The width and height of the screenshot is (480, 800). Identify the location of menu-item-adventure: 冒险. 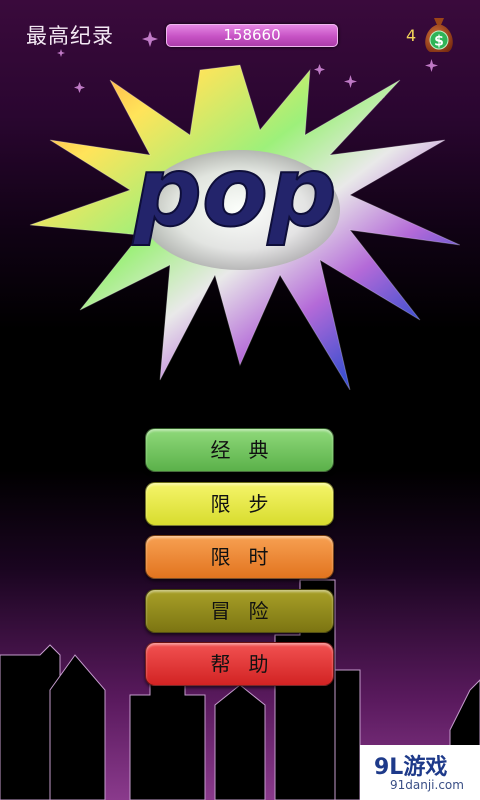
(239, 611).